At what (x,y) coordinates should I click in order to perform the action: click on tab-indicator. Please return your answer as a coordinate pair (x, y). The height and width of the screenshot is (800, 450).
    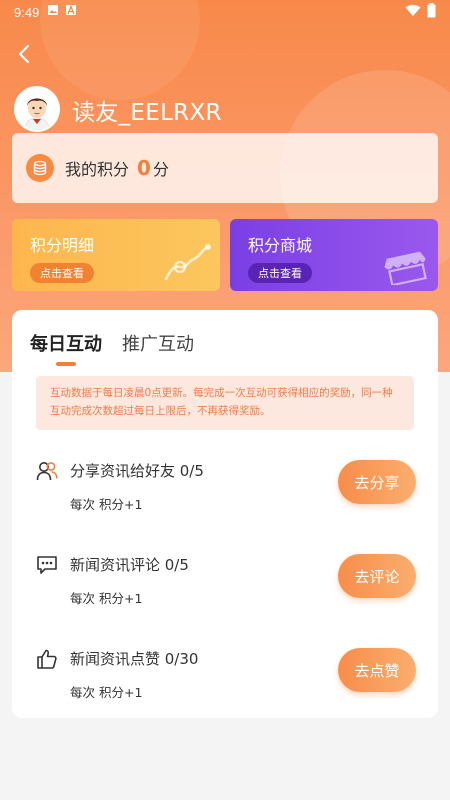
    Looking at the image, I should click on (66, 364).